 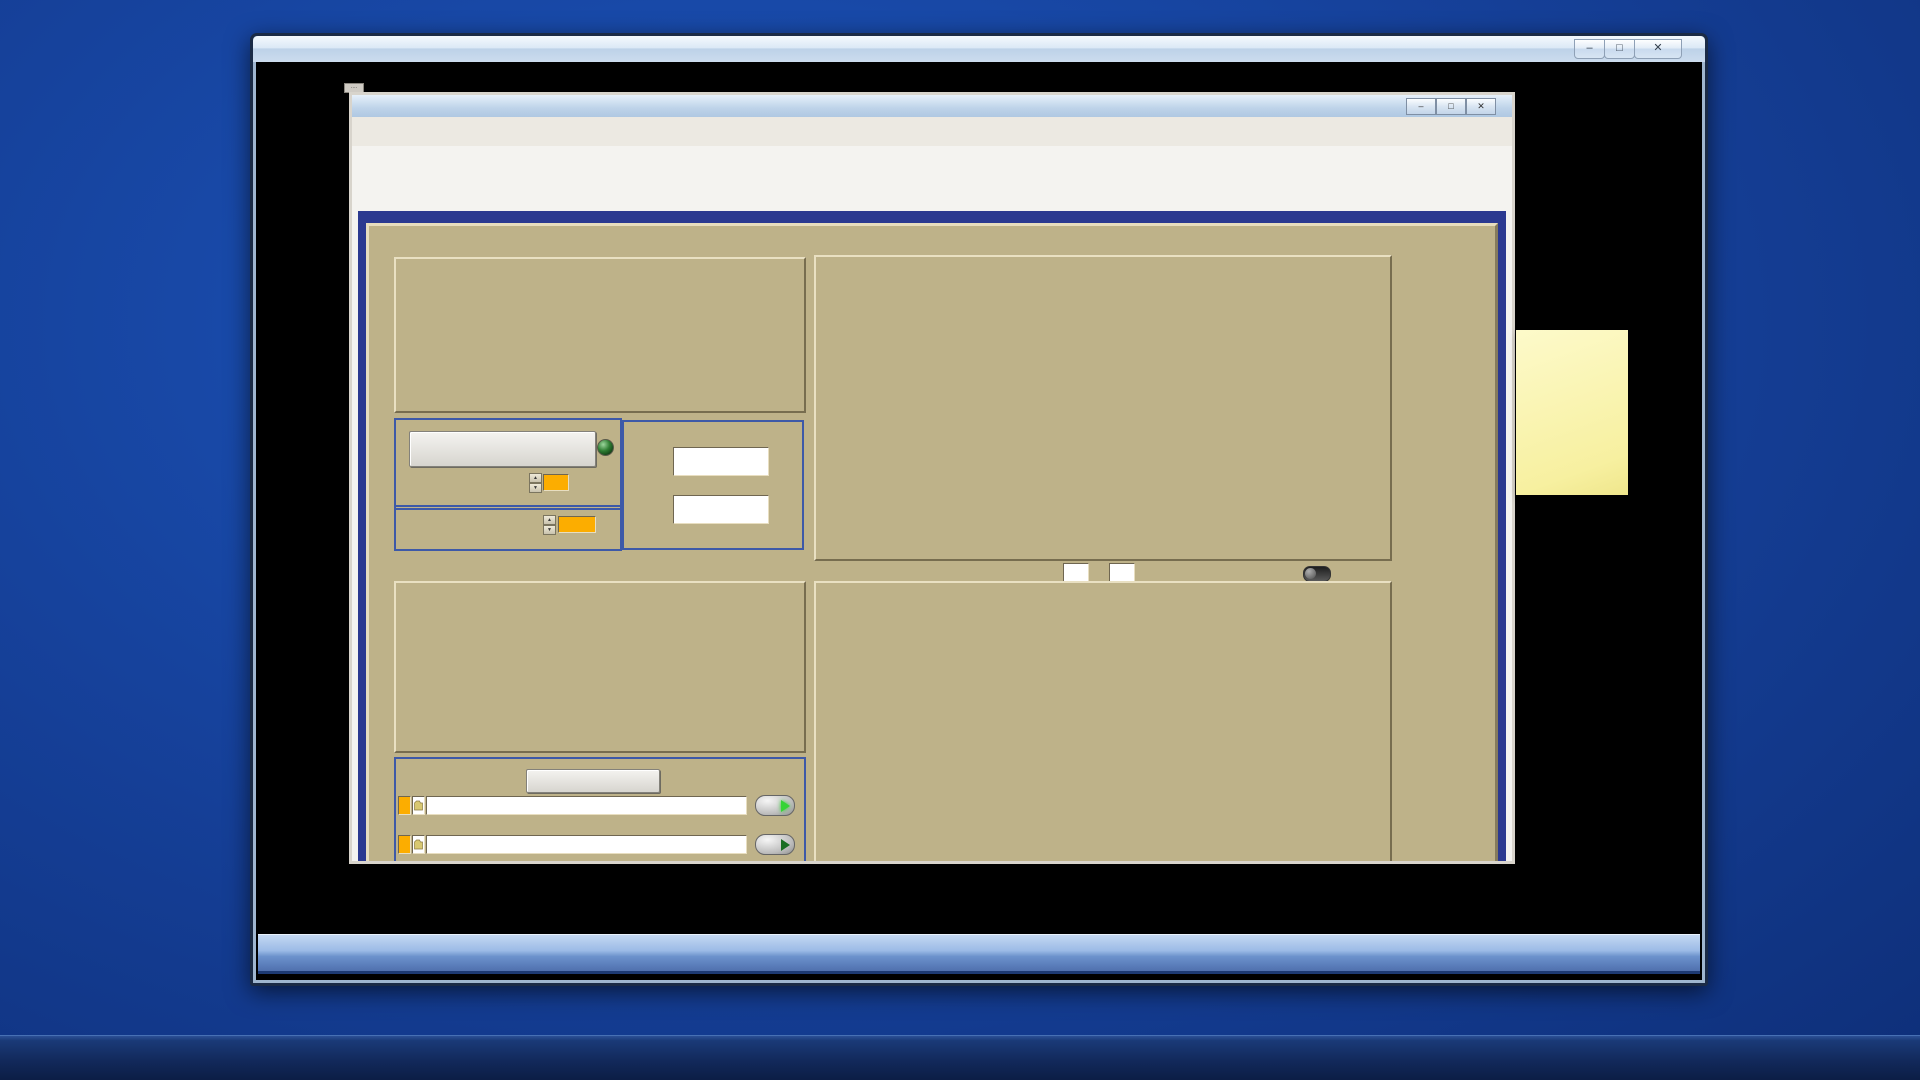 I want to click on vi-titlebar: – □ ✕, so click(x=932, y=106).